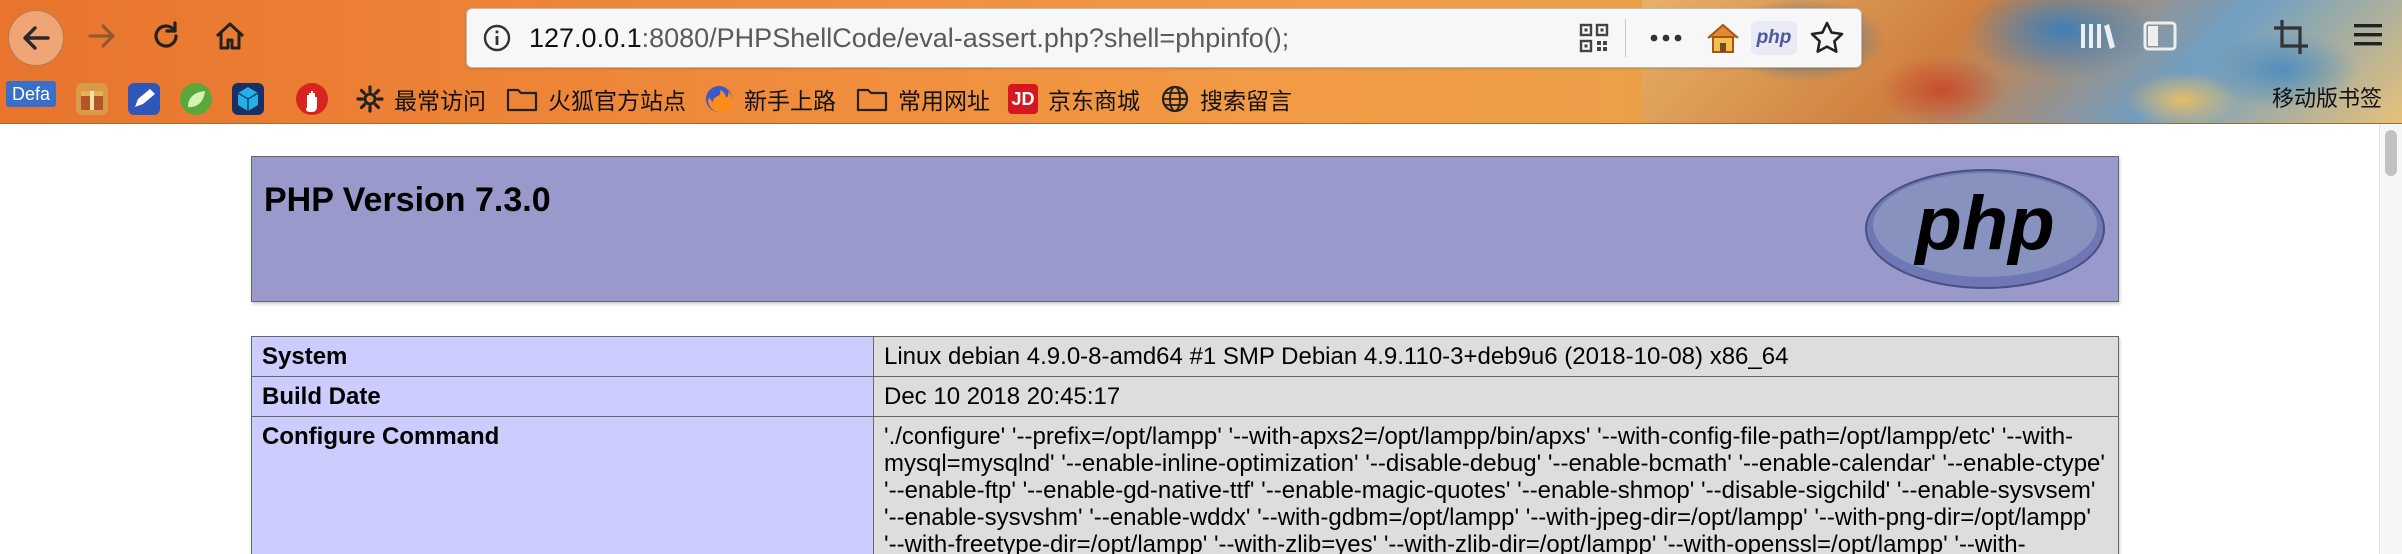 The width and height of the screenshot is (2402, 554). I want to click on bookmark-icon-editor, so click(144, 99).